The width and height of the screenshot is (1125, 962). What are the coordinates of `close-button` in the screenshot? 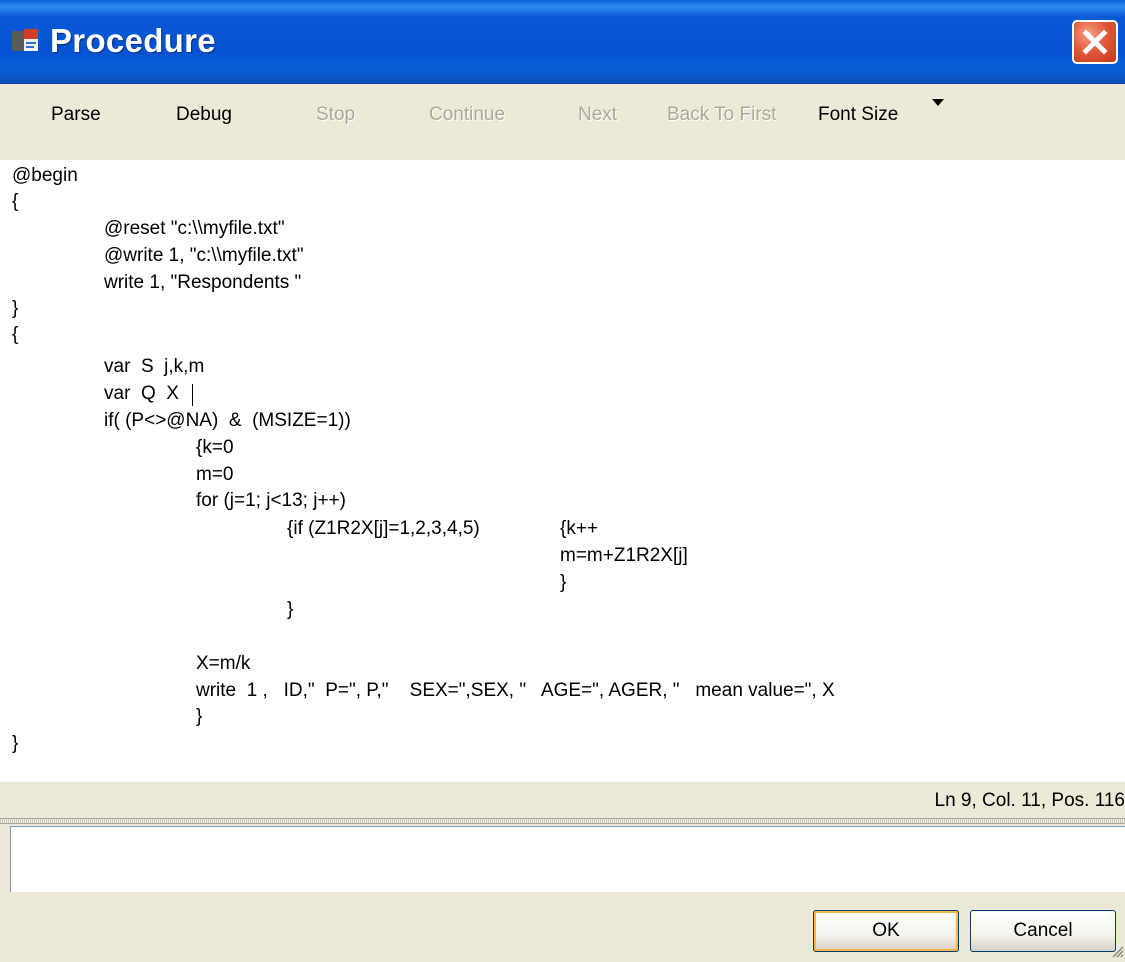 It's located at (1095, 42).